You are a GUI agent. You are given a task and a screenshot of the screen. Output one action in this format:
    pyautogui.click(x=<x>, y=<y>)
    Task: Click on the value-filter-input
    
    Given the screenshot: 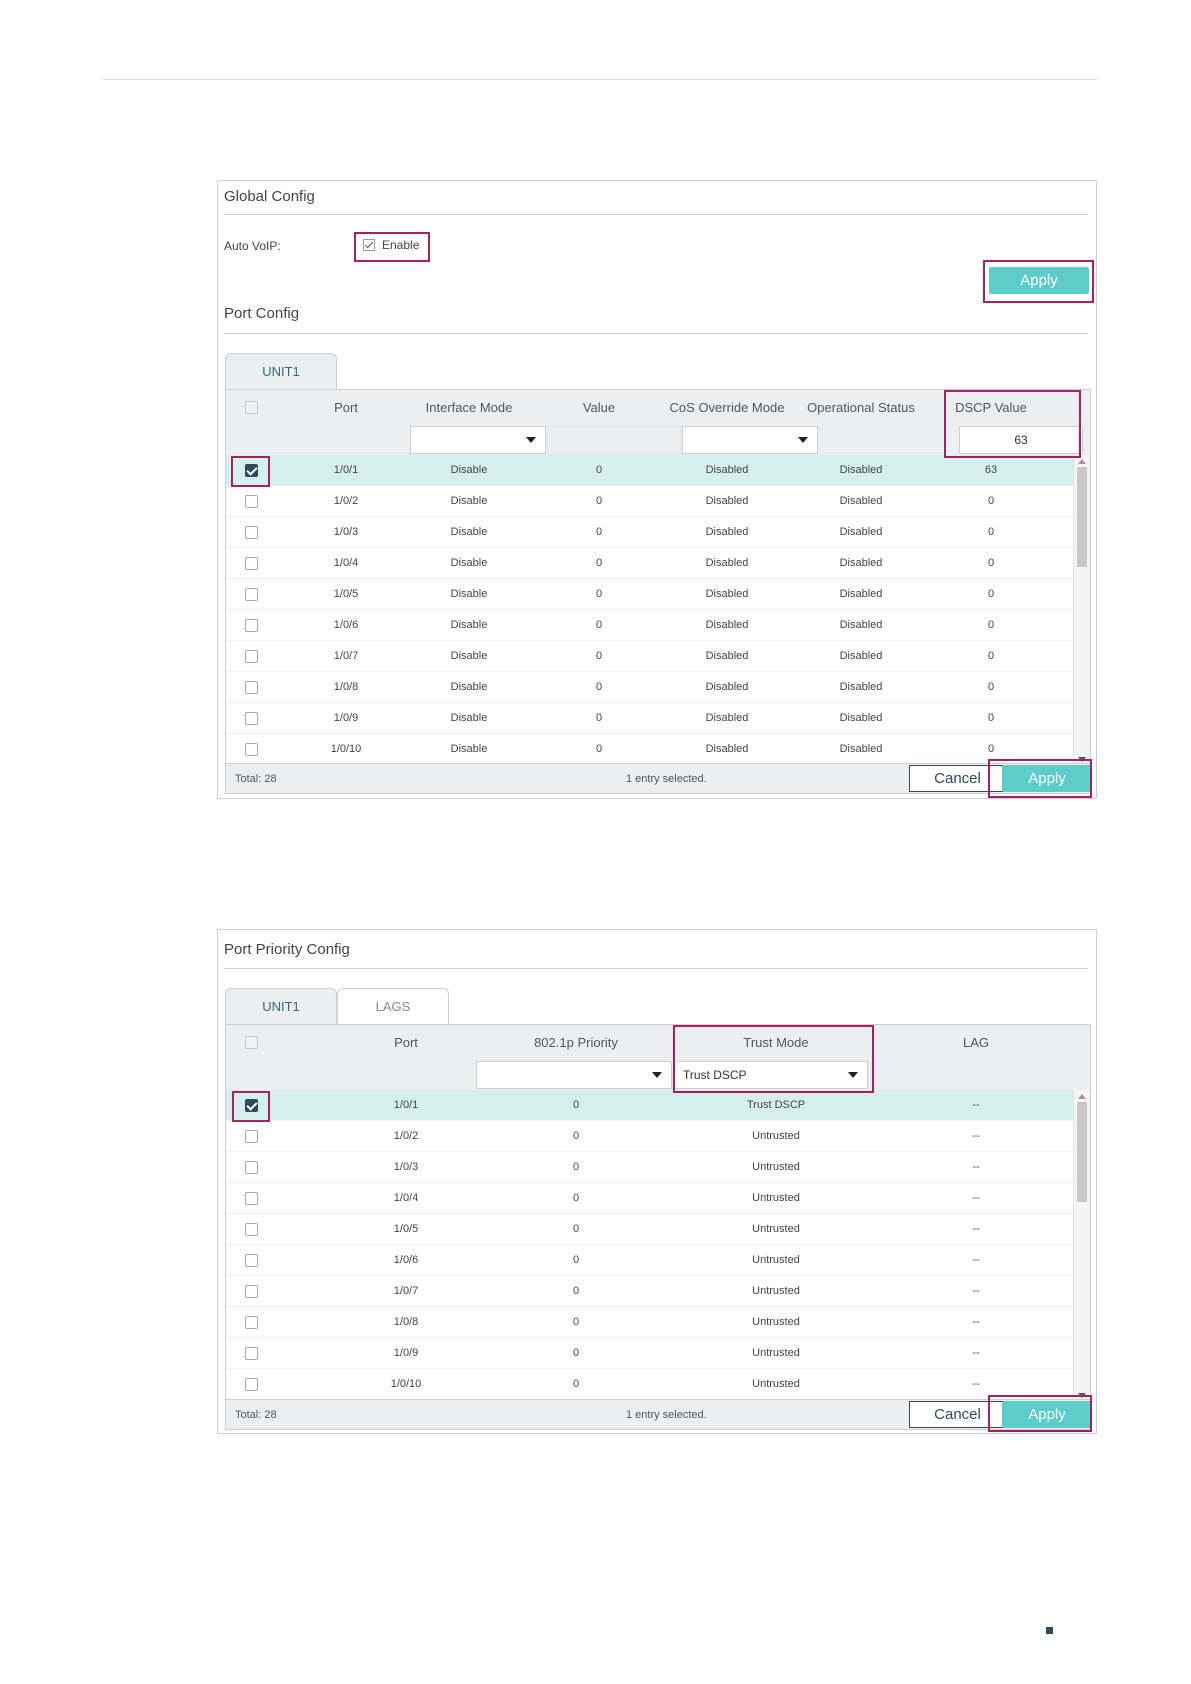 What is the action you would take?
    pyautogui.click(x=614, y=440)
    